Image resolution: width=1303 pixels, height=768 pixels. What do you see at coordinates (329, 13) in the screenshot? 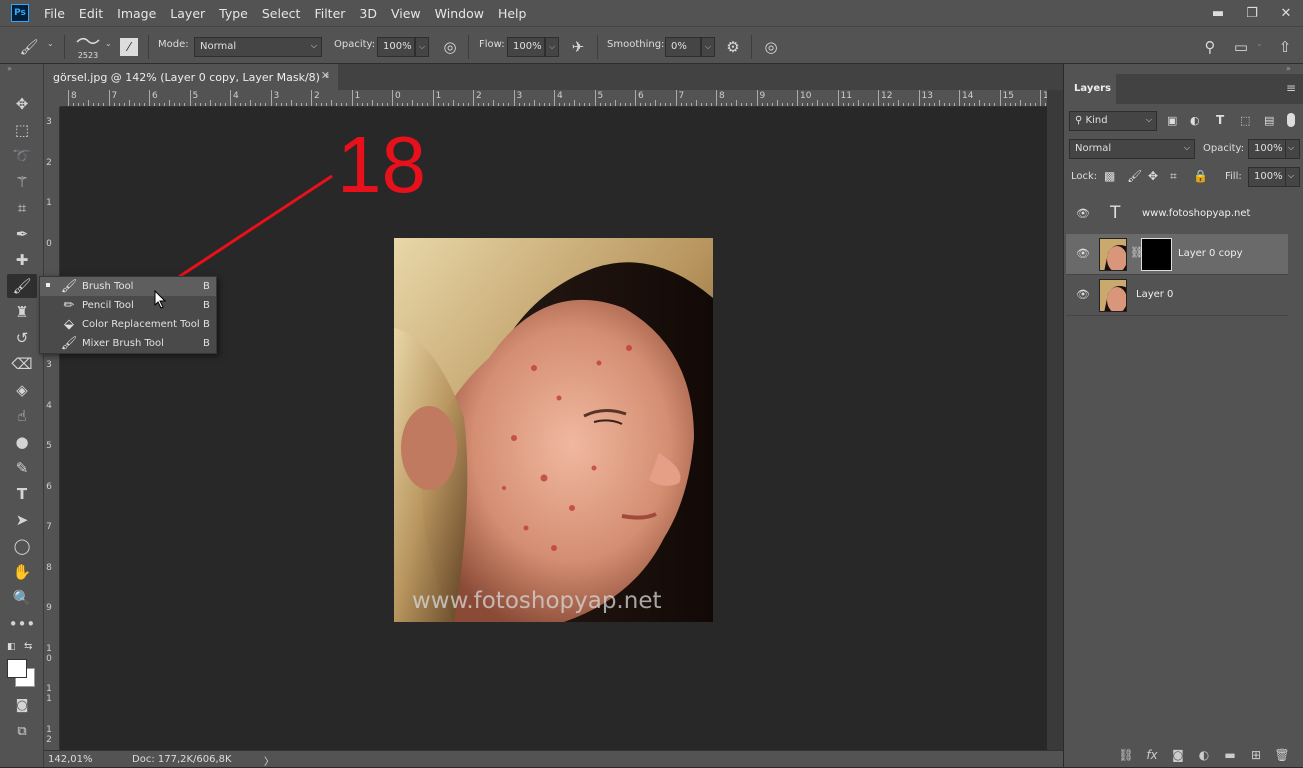
I see `menu-filter: Filter` at bounding box center [329, 13].